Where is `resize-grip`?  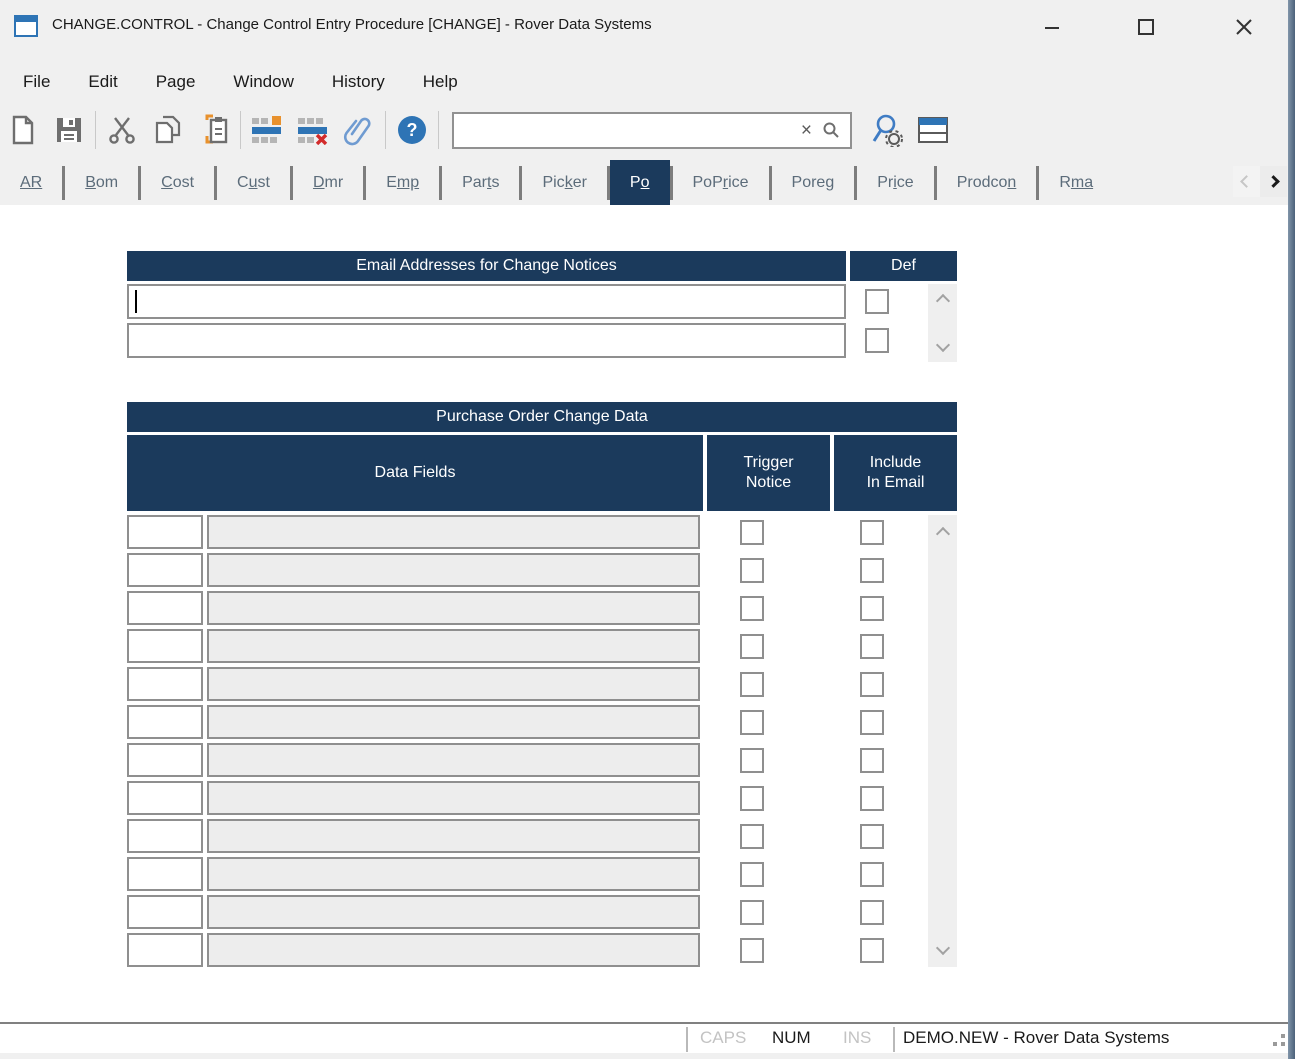
resize-grip is located at coordinates (1283, 1044).